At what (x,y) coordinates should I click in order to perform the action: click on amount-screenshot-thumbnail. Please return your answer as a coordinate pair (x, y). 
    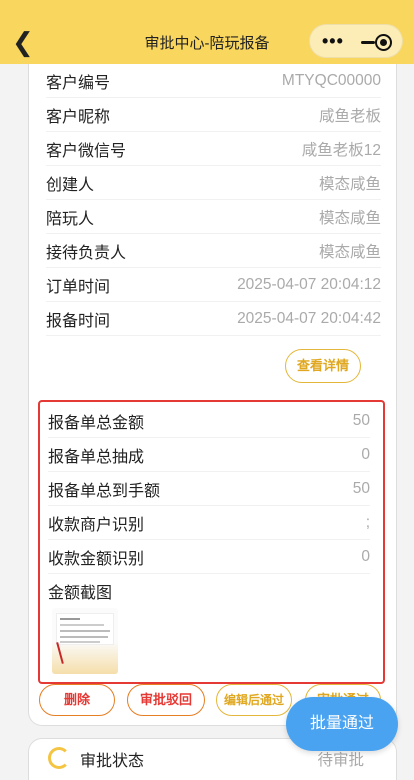
    Looking at the image, I should click on (85, 641).